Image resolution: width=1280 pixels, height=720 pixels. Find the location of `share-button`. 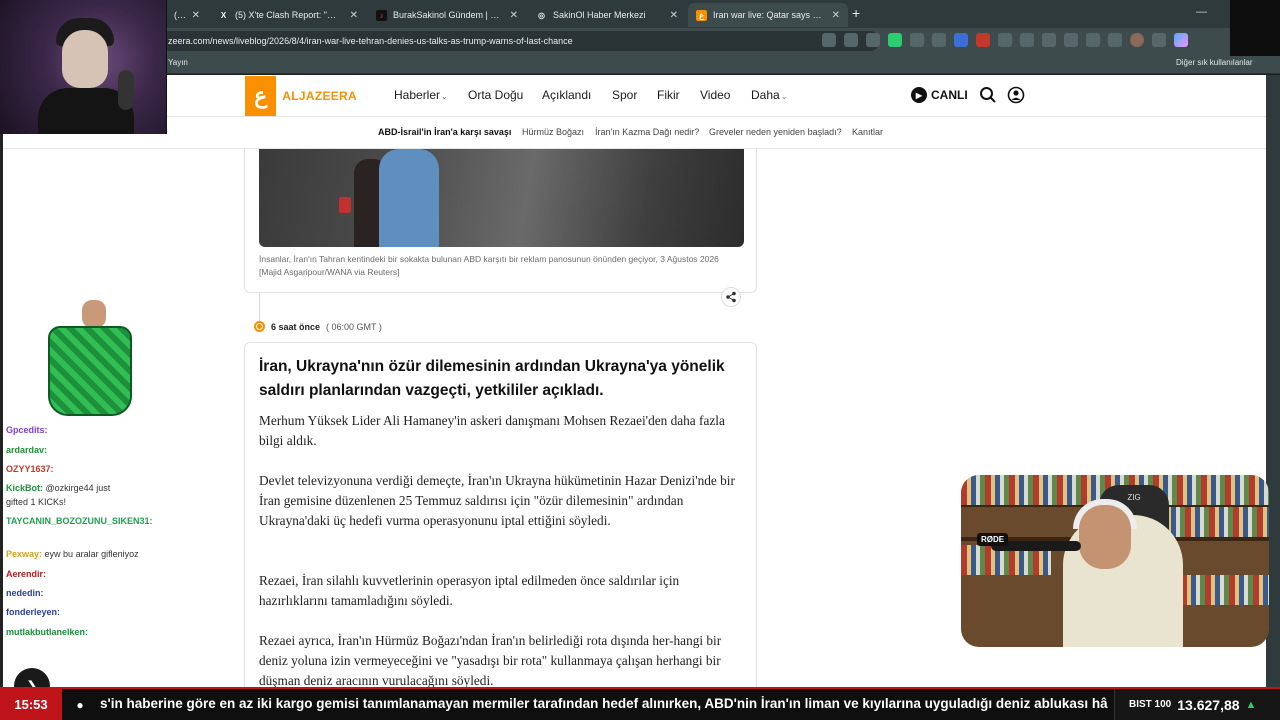

share-button is located at coordinates (731, 297).